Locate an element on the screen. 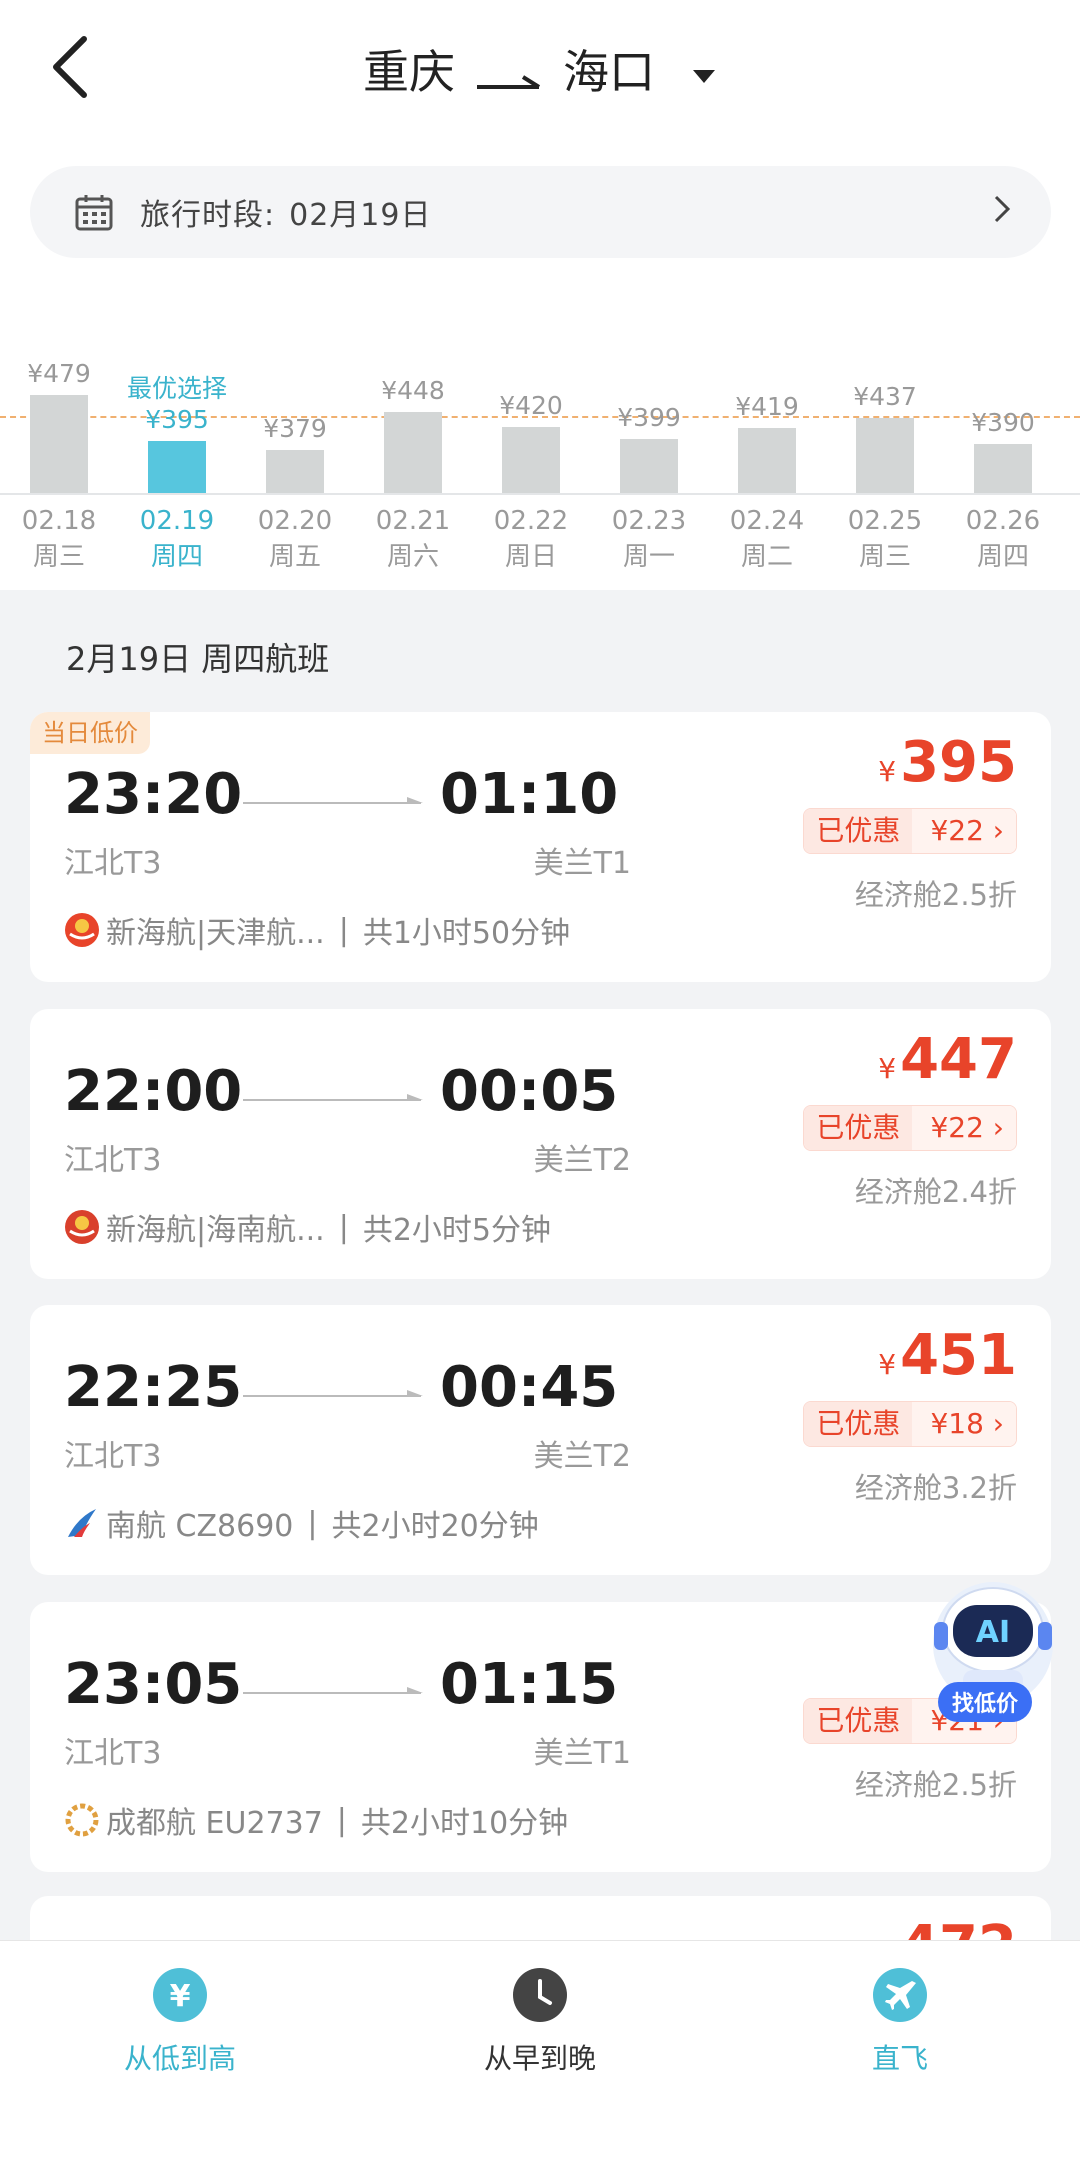 Image resolution: width=1080 pixels, height=2173 pixels. airline-name: 南航 CZ8690 is located at coordinates (200, 1526).